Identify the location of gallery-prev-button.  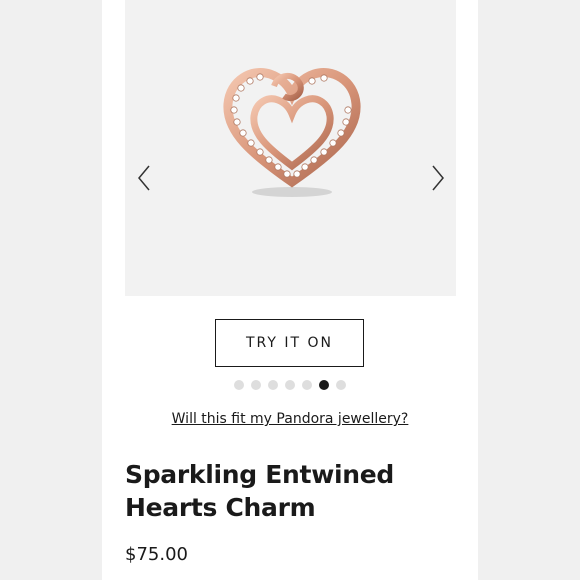
(144, 178).